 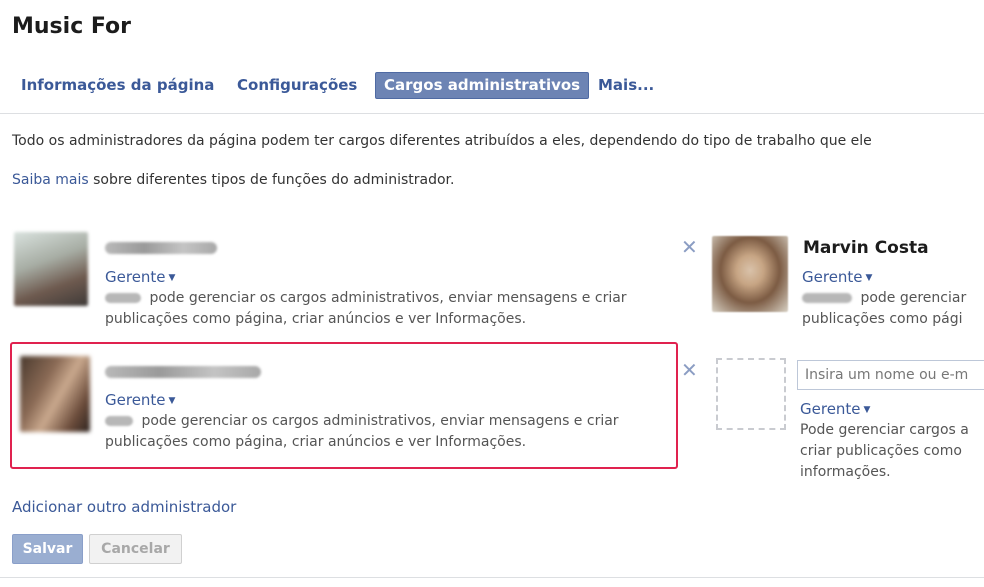 What do you see at coordinates (492, 113) in the screenshot?
I see `tabs-divider` at bounding box center [492, 113].